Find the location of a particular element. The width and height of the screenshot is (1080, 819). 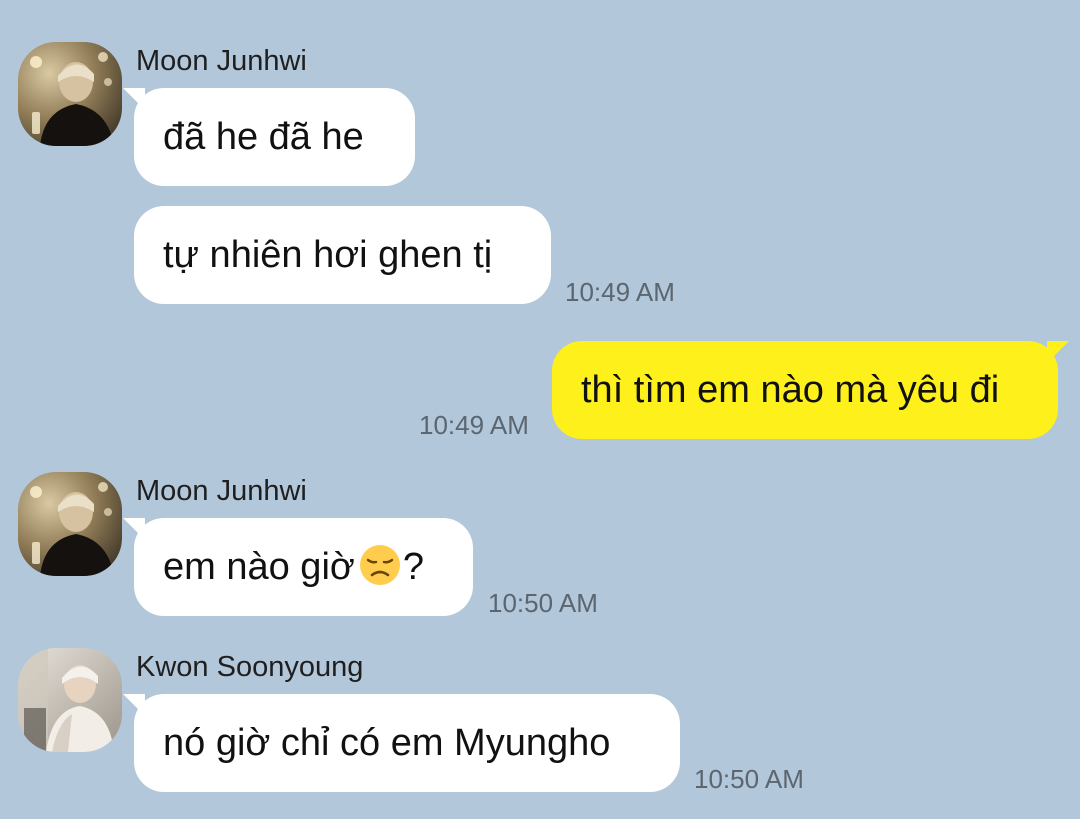

message-text: đã he đã he is located at coordinates (263, 137).